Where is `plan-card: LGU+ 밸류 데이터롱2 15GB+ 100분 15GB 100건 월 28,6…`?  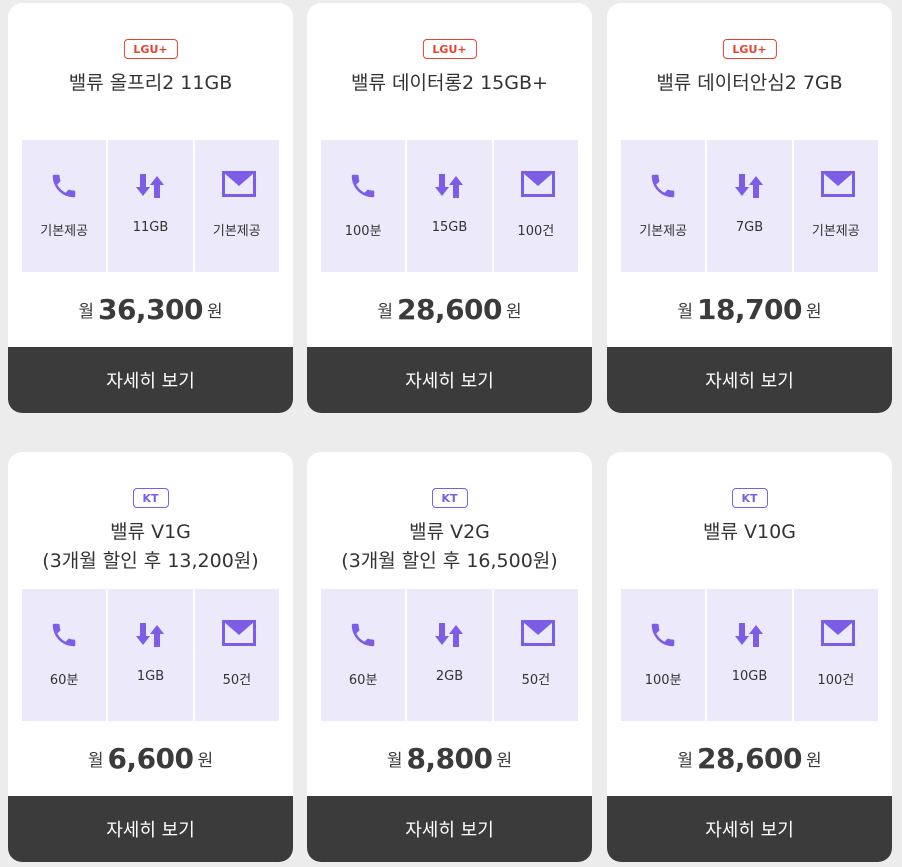 plan-card: LGU+ 밸류 데이터롱2 15GB+ 100분 15GB 100건 월 28,6… is located at coordinates (449, 208).